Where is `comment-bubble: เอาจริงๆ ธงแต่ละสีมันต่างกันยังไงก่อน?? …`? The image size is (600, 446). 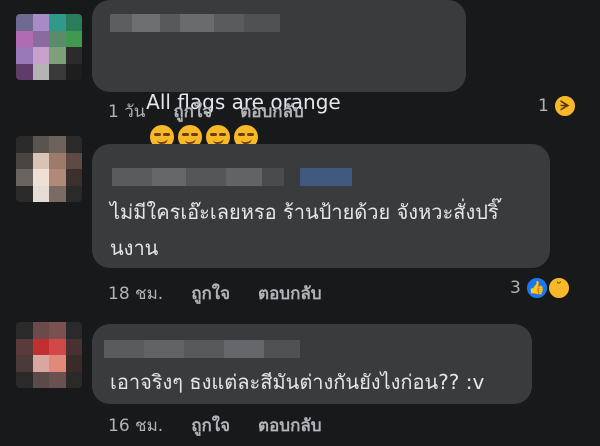 comment-bubble: เอาจริงๆ ธงแต่ละสีมันต่างกันยังไงก่อน?? … is located at coordinates (312, 364).